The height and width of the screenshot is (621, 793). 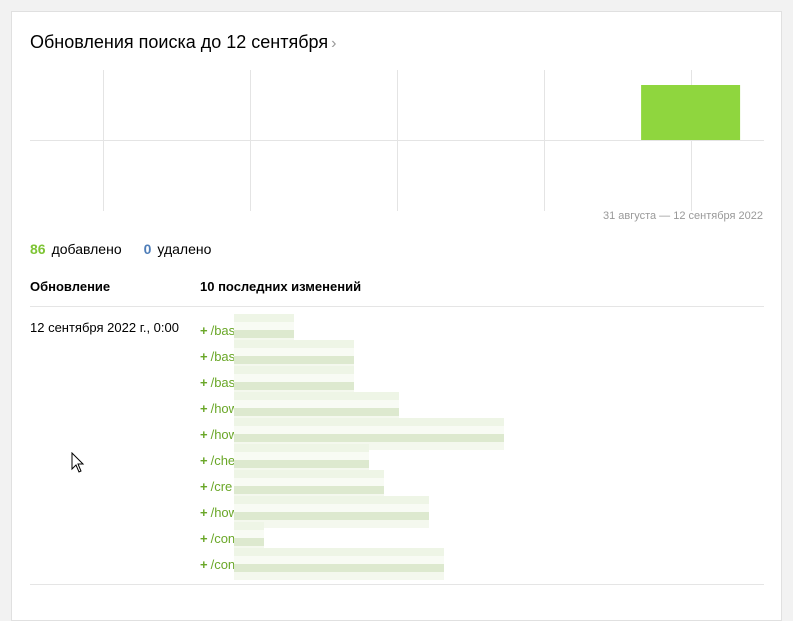 What do you see at coordinates (397, 584) in the screenshot?
I see `table-divider-bottom` at bounding box center [397, 584].